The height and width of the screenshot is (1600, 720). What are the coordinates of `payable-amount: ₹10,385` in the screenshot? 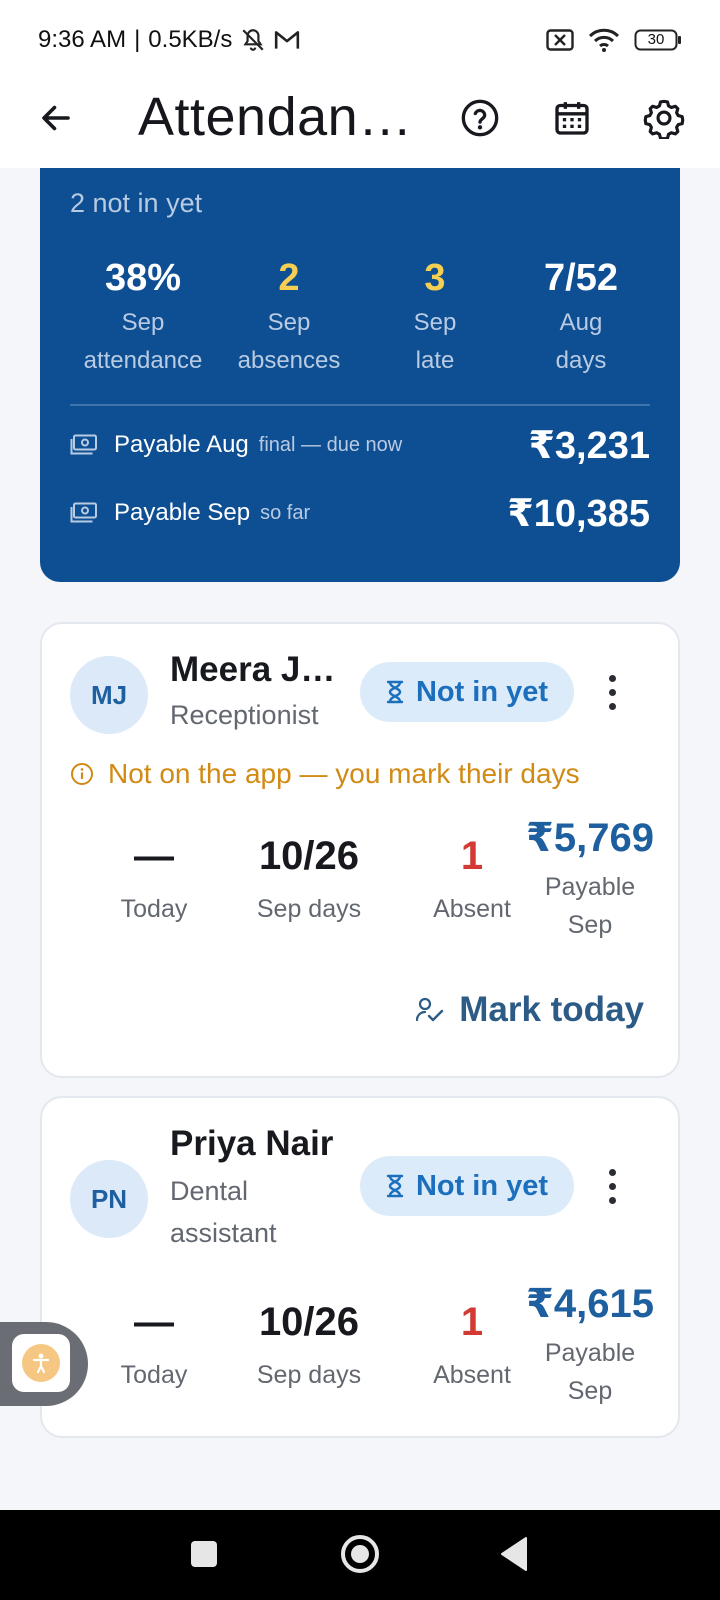 It's located at (578, 513).